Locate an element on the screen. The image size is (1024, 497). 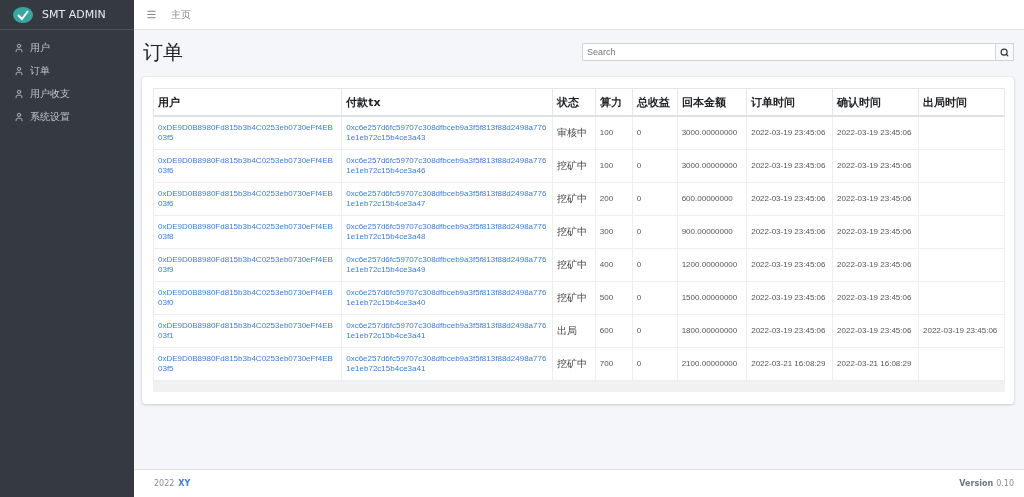
column-header: 订单时间 is located at coordinates (789, 102).